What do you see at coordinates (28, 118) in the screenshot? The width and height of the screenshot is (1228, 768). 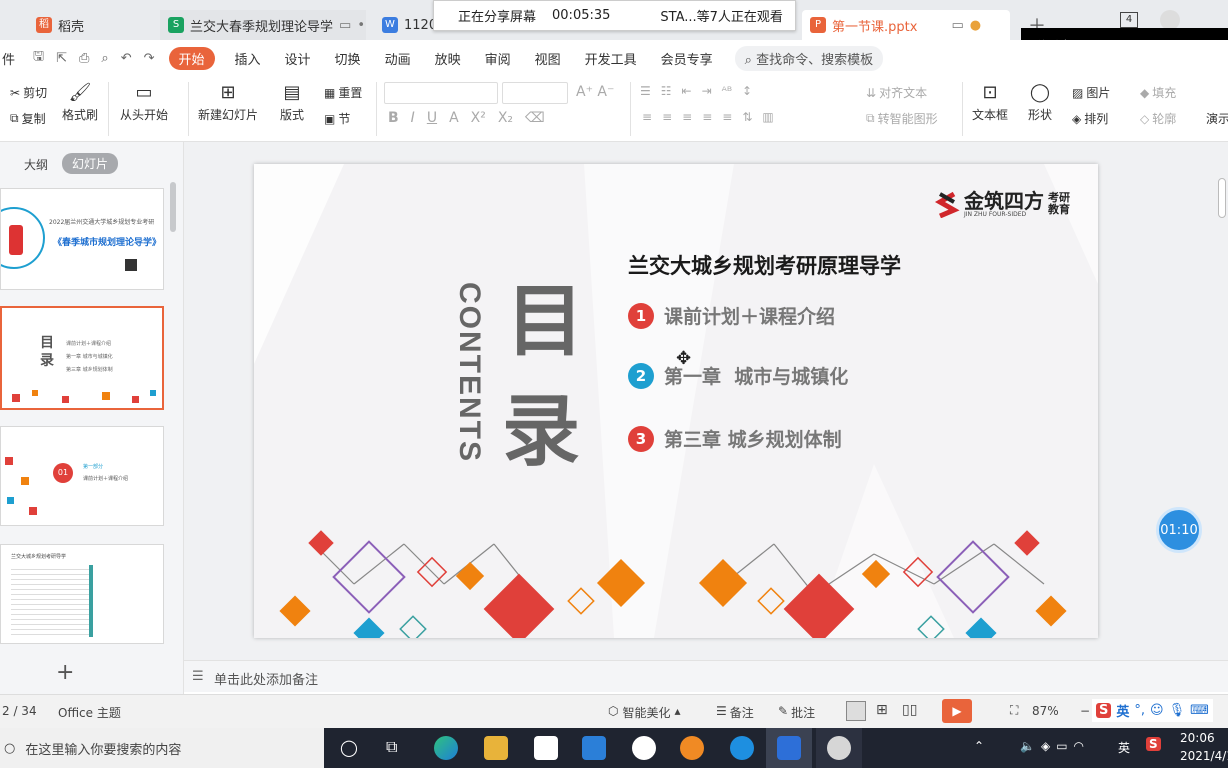 I see `copy-button: ⧉ 复制` at bounding box center [28, 118].